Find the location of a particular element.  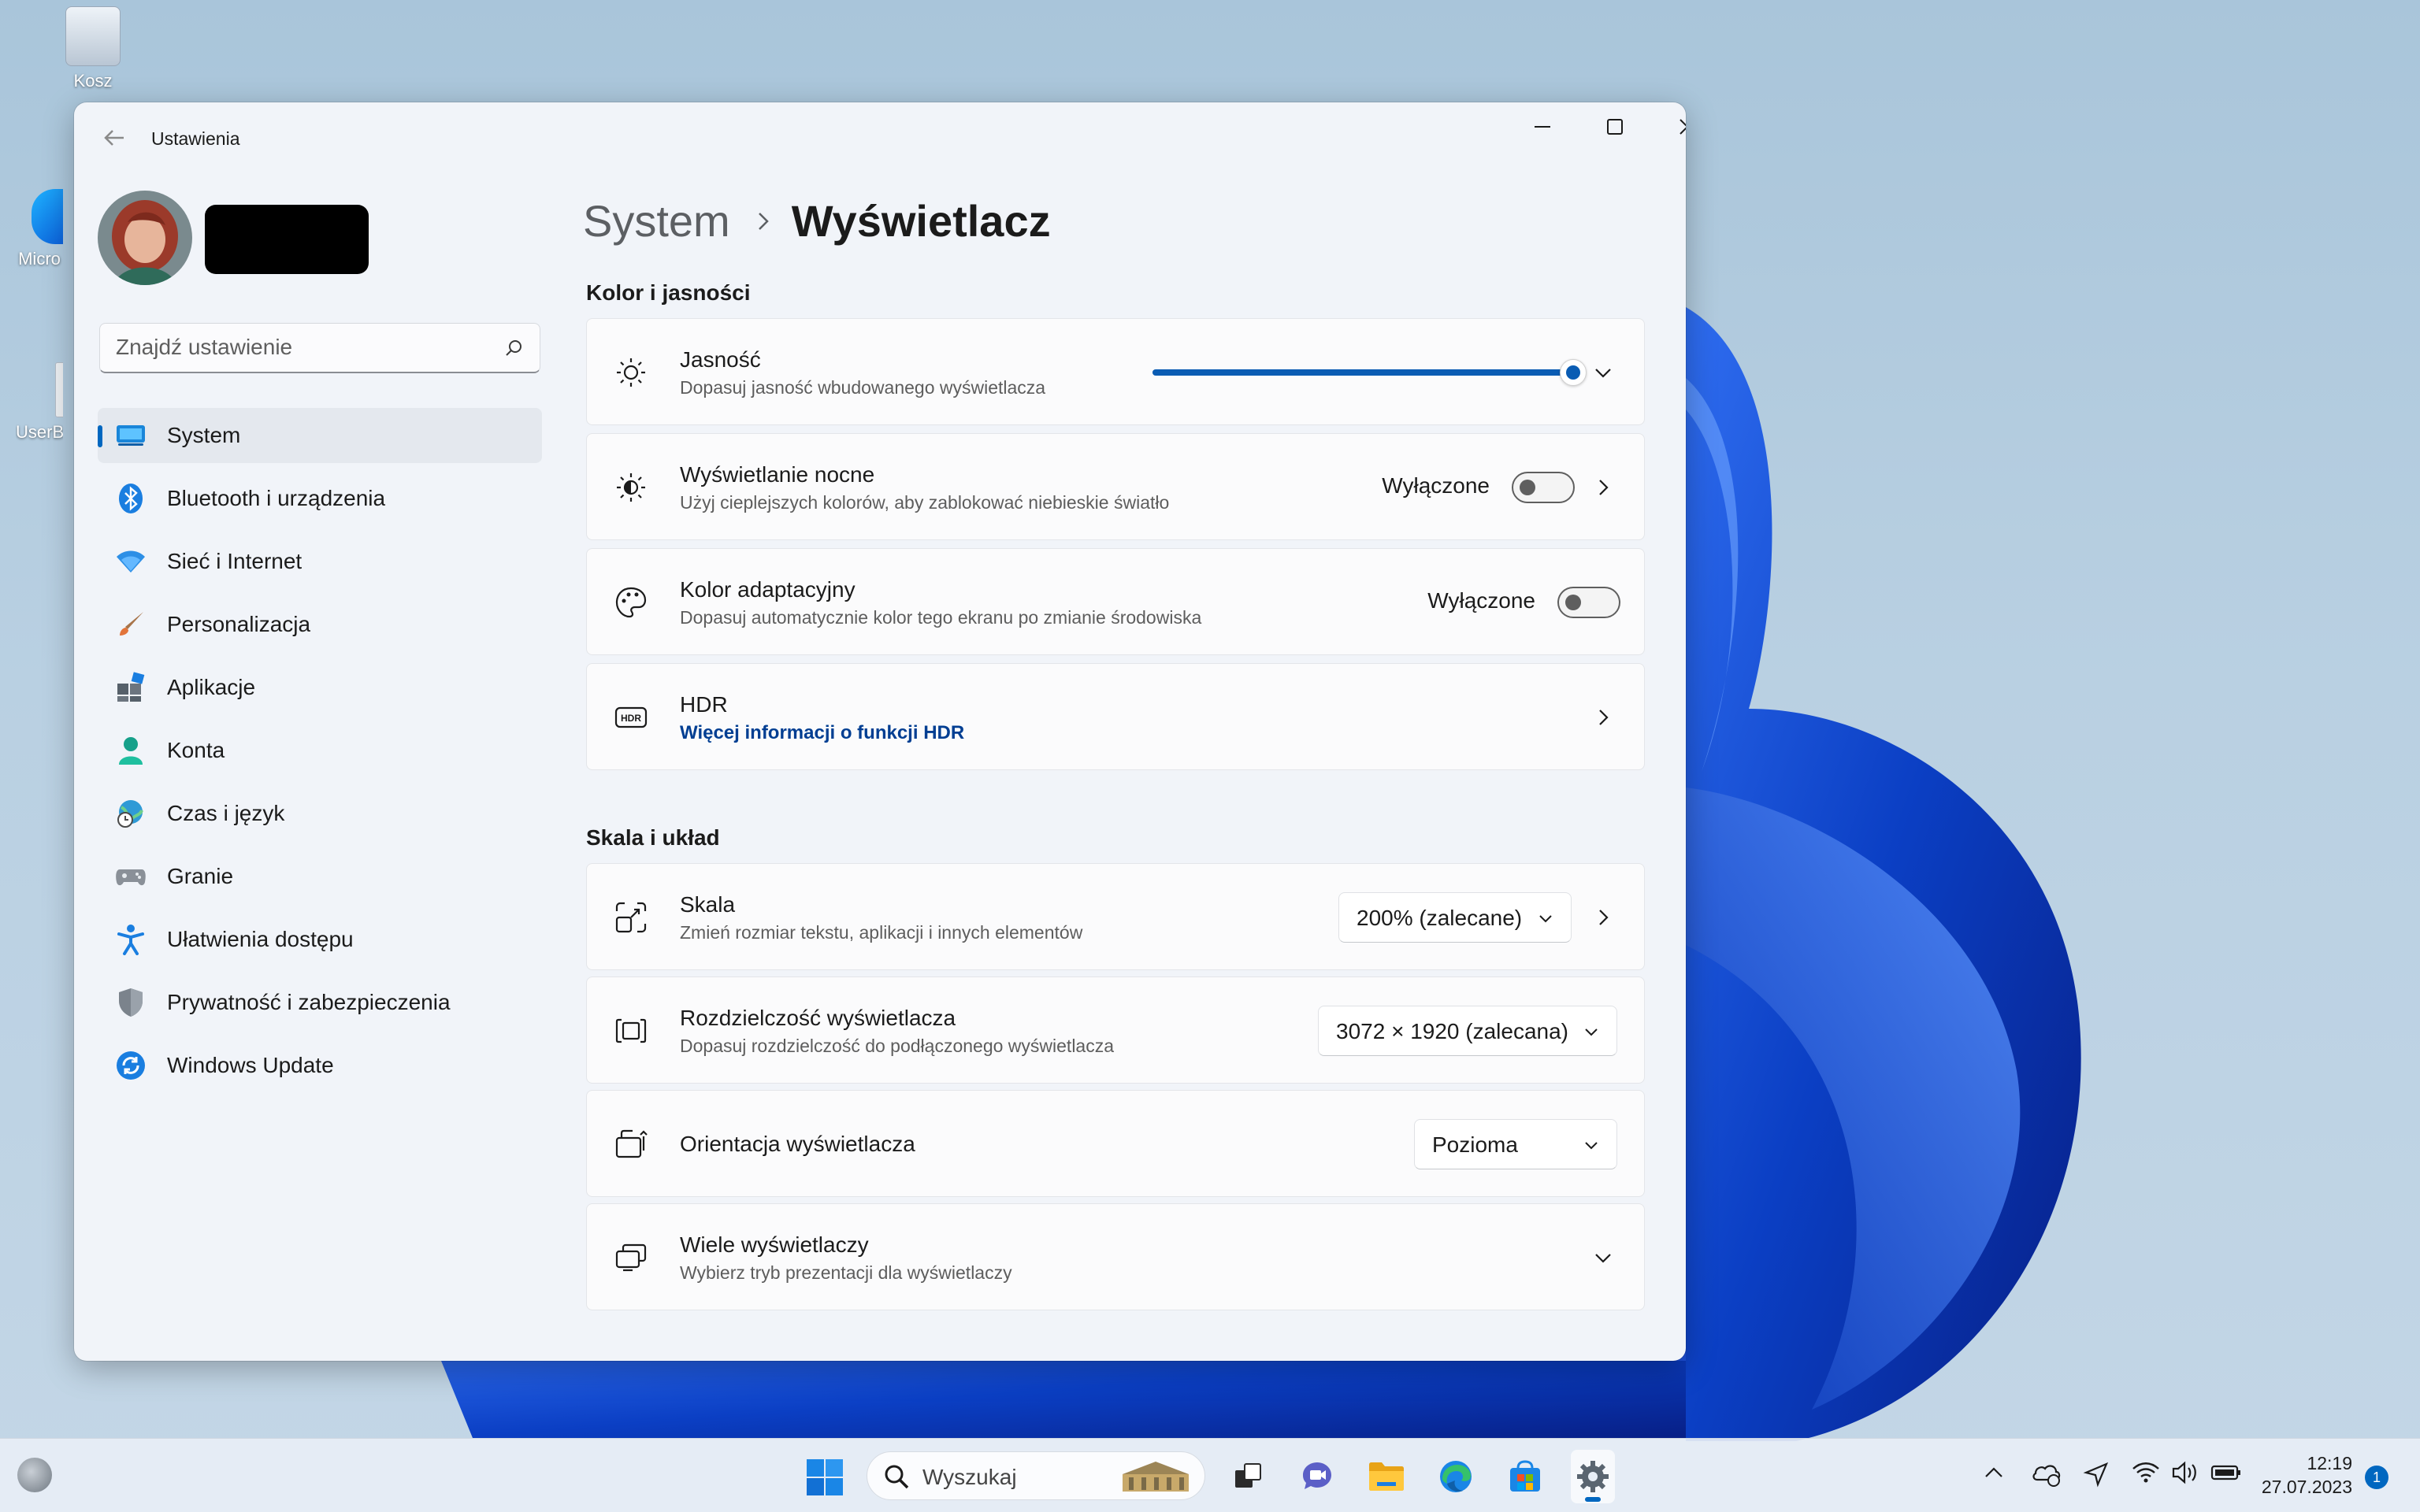

settings-search is located at coordinates (319, 348).